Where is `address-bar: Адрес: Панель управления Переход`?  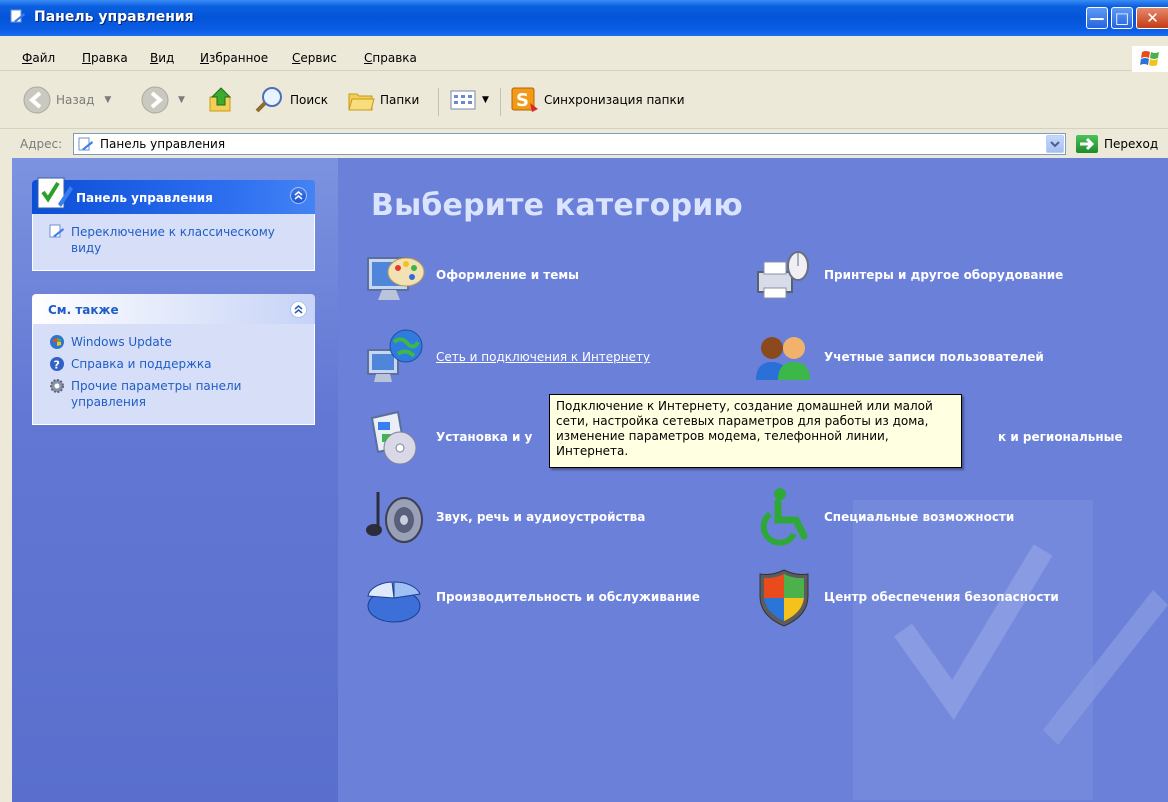 address-bar: Адрес: Панель управления Переход is located at coordinates (584, 144).